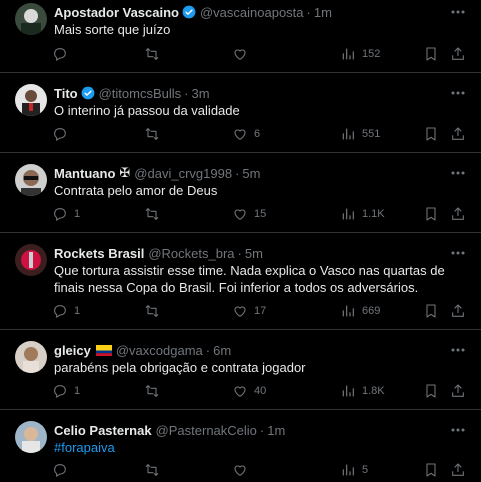  I want to click on action-bar: 1 15 1.1K, so click(261, 214).